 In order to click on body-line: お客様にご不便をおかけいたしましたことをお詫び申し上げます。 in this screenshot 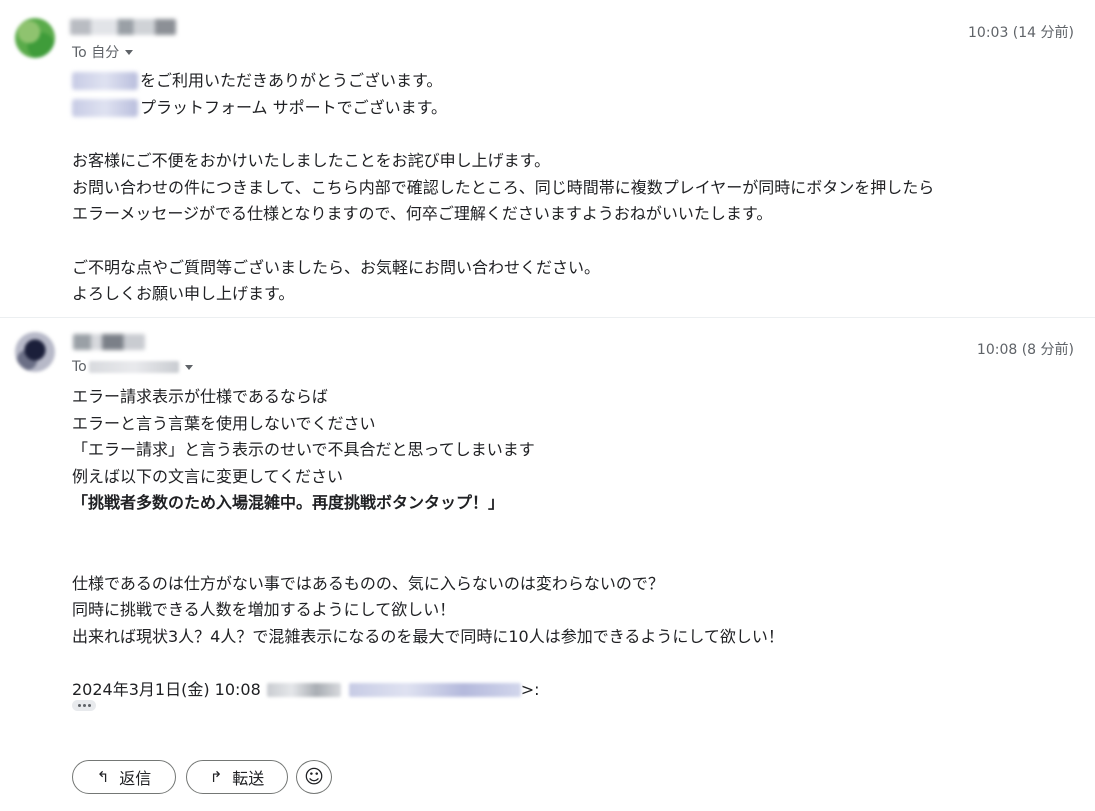, I will do `click(311, 160)`.